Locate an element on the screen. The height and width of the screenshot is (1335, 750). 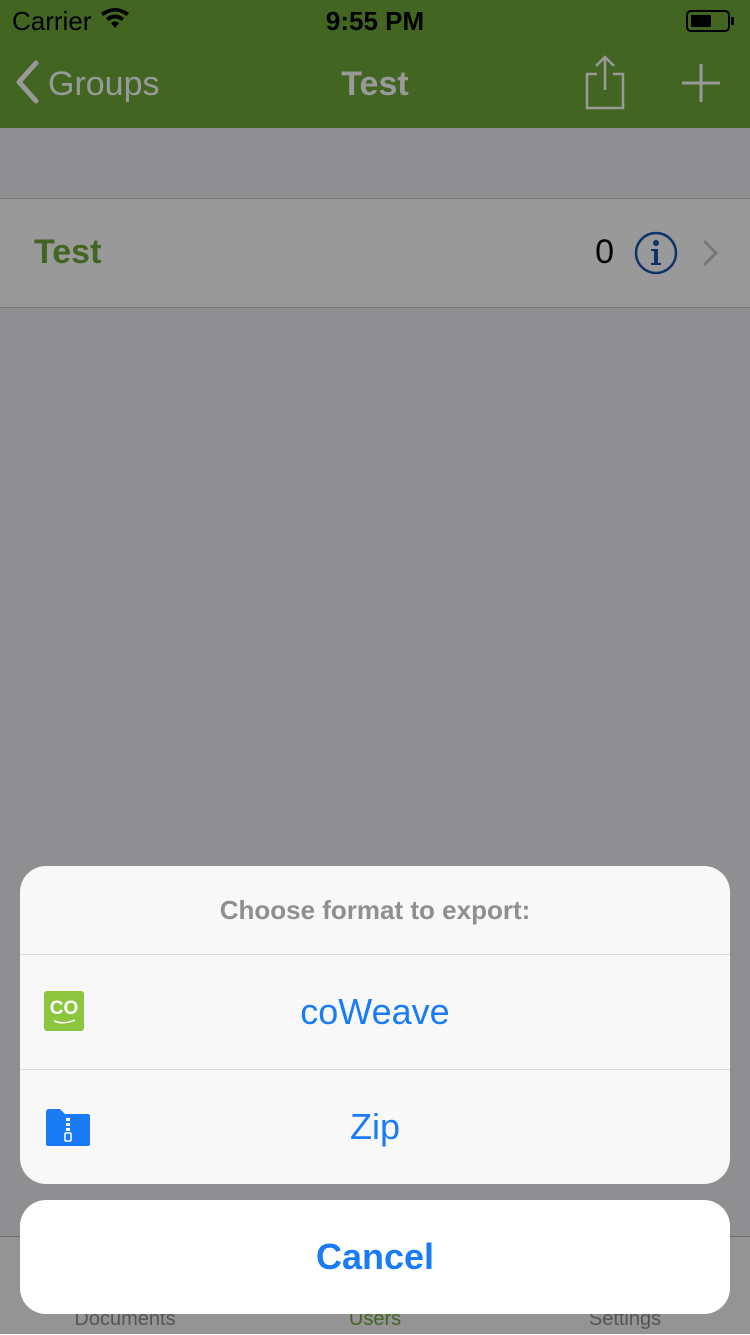
option-label: Zip is located at coordinates (374, 1126).